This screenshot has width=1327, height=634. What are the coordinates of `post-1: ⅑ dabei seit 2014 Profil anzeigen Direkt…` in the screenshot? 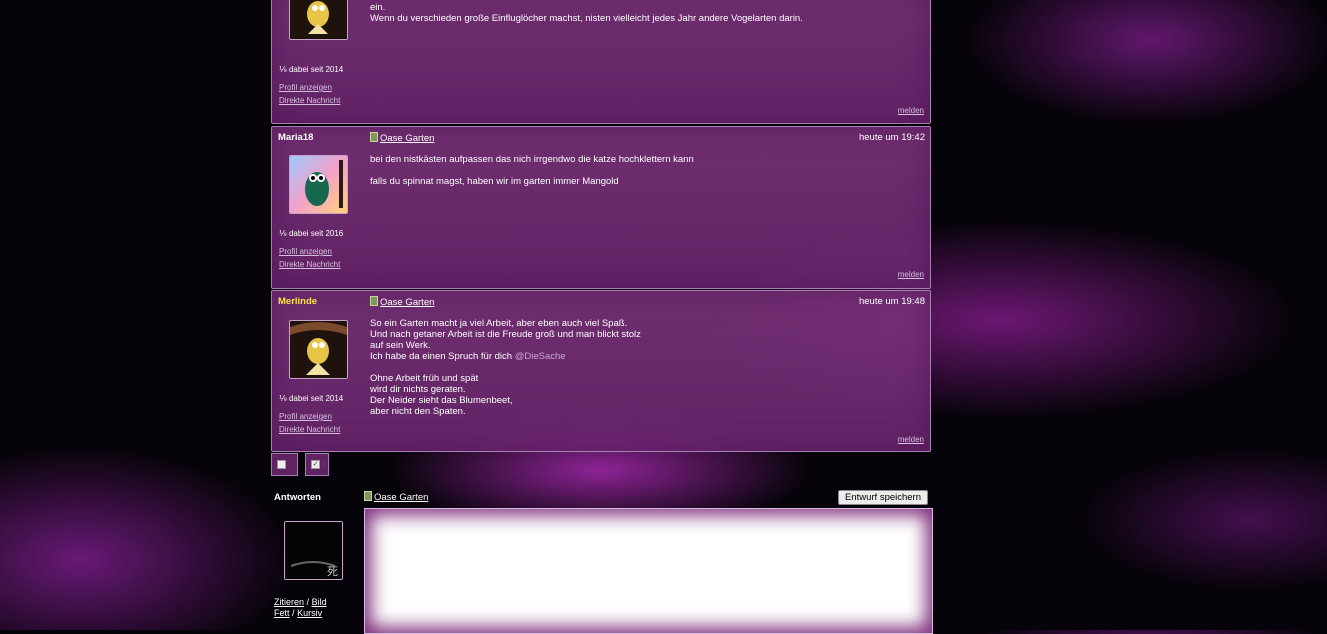 It's located at (601, 62).